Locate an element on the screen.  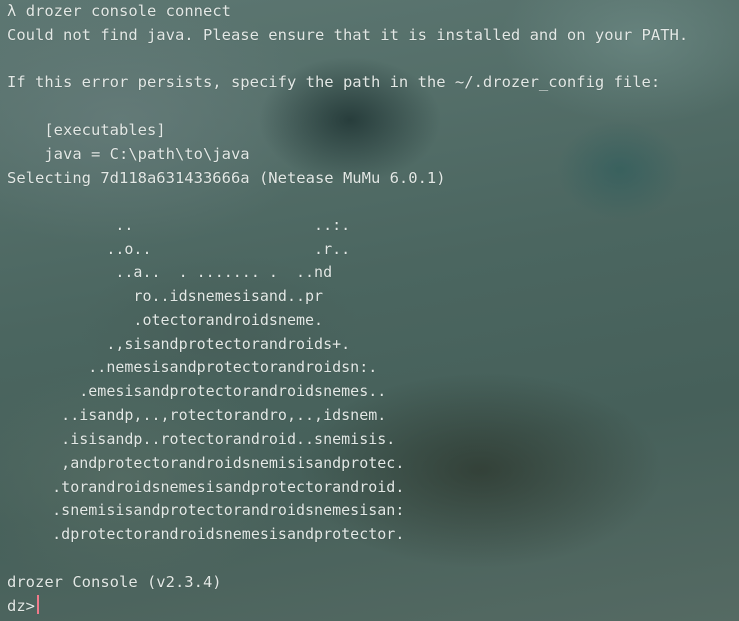
logo-line: ..a.. . ....... . ..nd is located at coordinates (170, 272).